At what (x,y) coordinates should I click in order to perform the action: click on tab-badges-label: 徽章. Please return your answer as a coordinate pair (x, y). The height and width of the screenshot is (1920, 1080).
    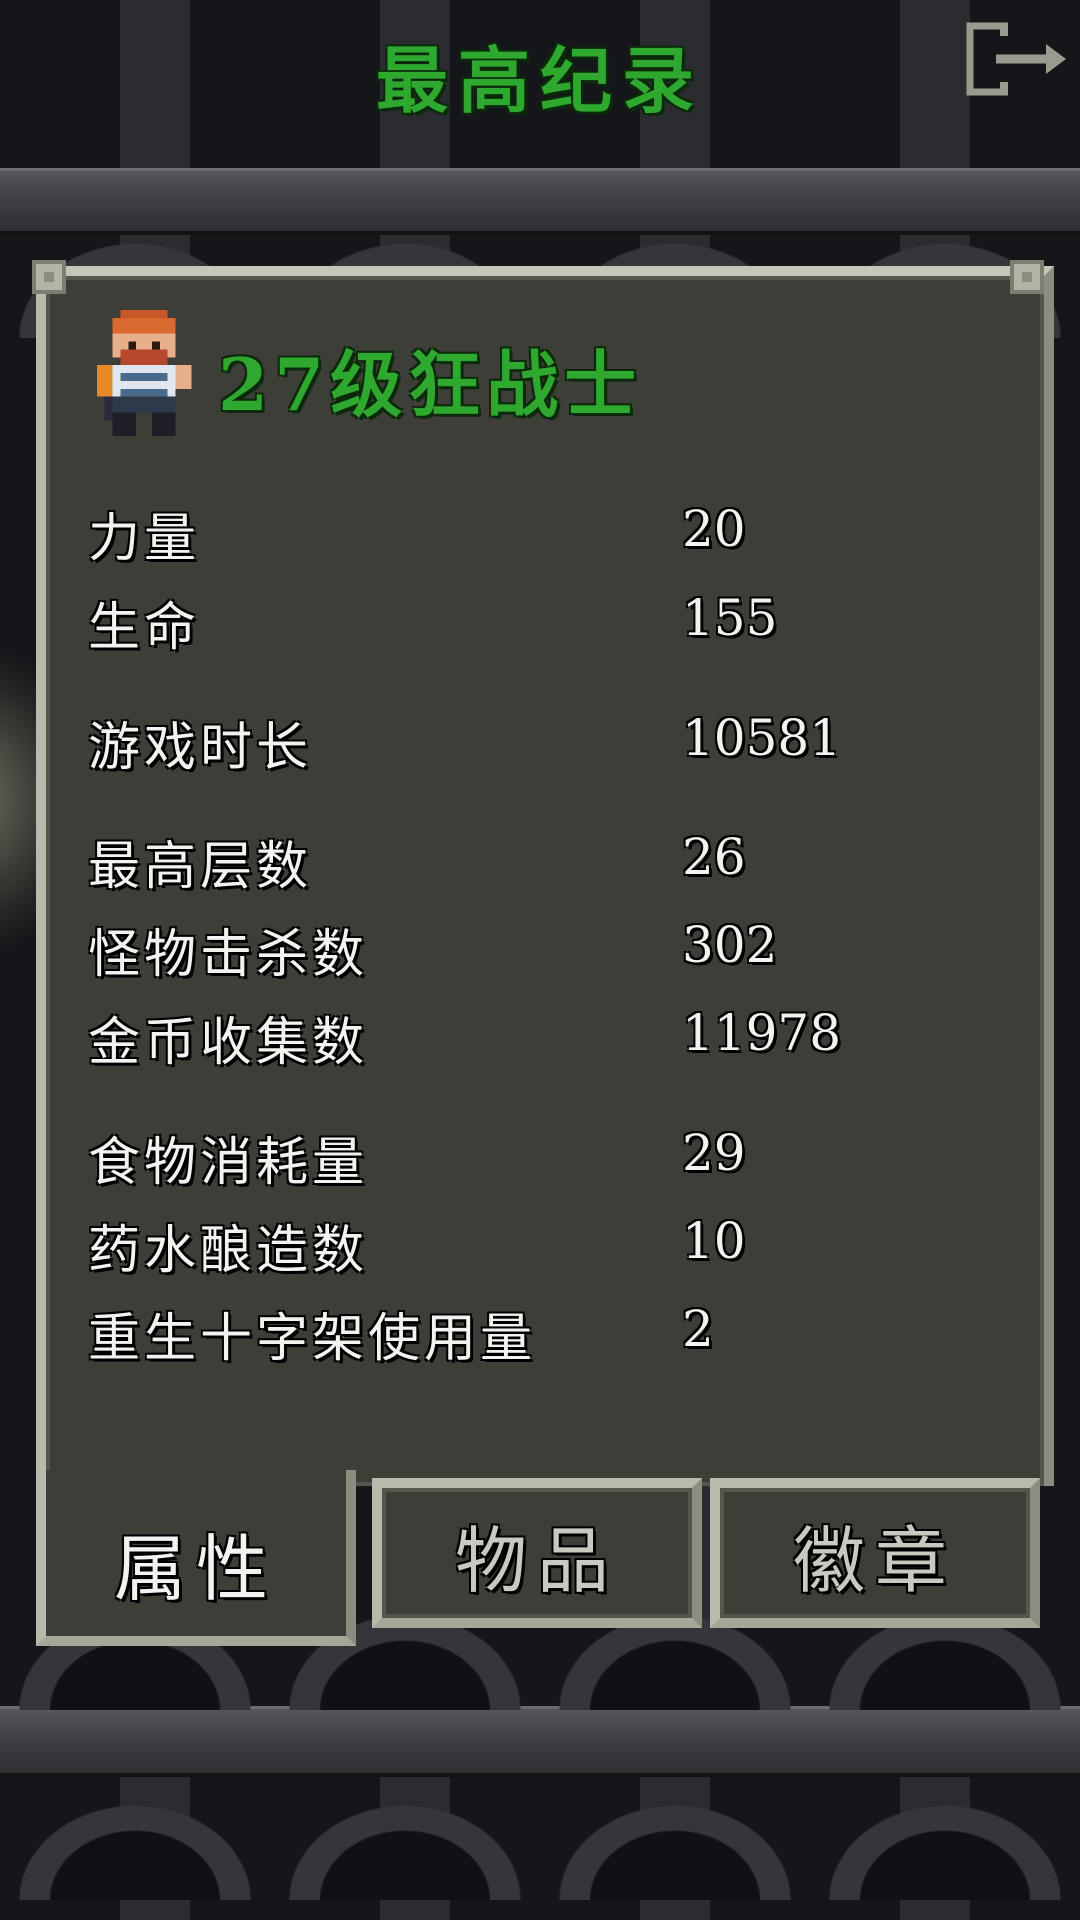
    Looking at the image, I should click on (874, 1561).